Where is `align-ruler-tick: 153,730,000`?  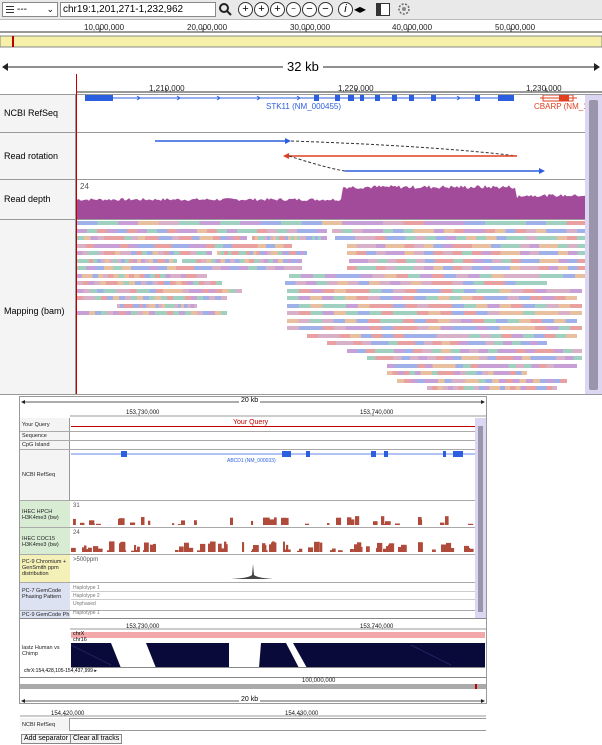 align-ruler-tick: 153,730,000 is located at coordinates (143, 627).